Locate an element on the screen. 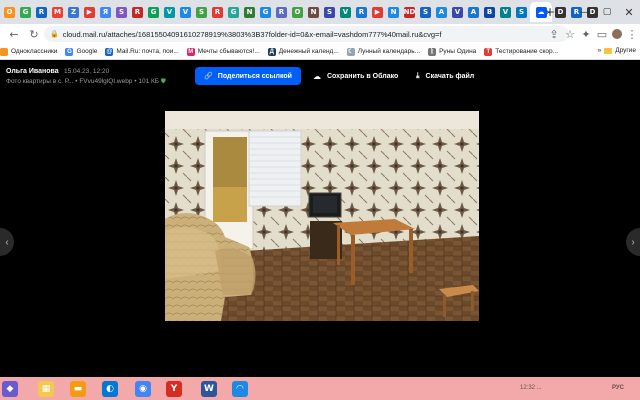 The image size is (640, 400). tab-1: G is located at coordinates (25, 12).